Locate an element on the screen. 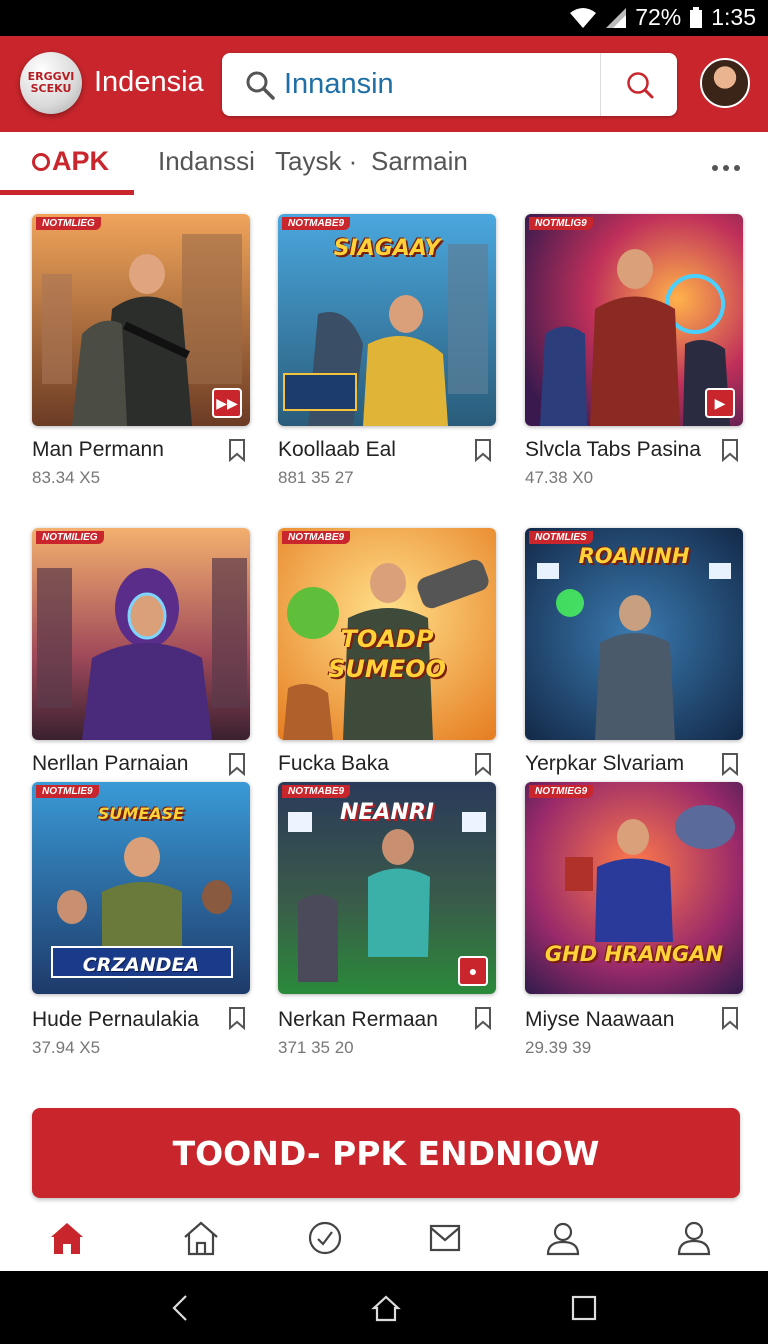 Image resolution: width=768 pixels, height=1344 pixels. game-thumbnail: NOTMILIEG is located at coordinates (141, 634).